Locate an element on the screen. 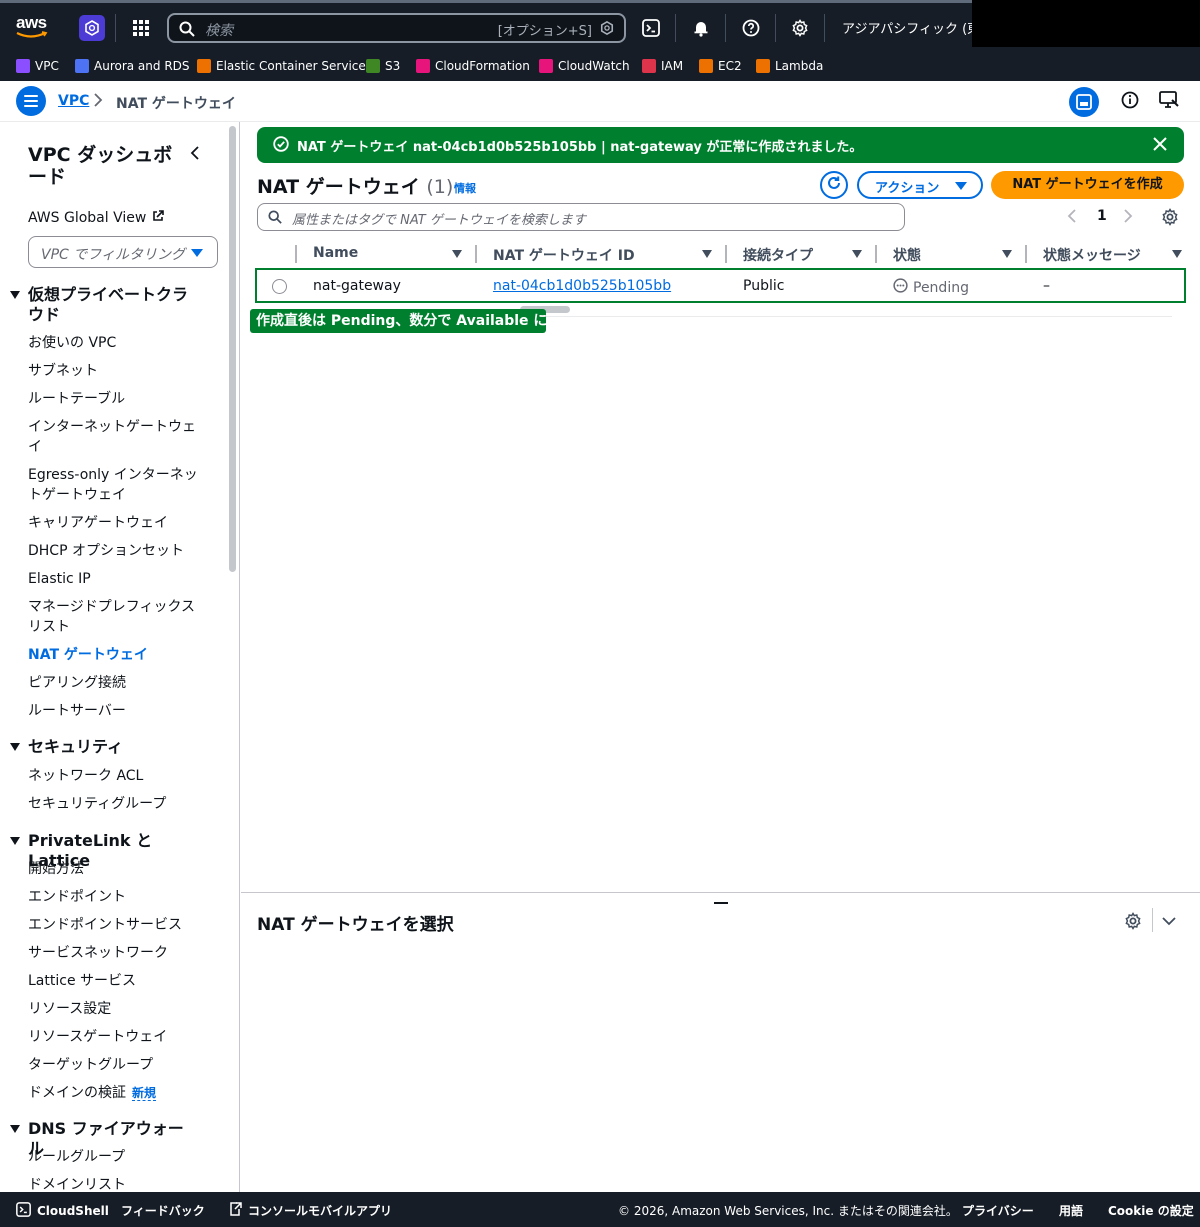 This screenshot has width=1200, height=1227. pagination-prev-icon is located at coordinates (1072, 218).